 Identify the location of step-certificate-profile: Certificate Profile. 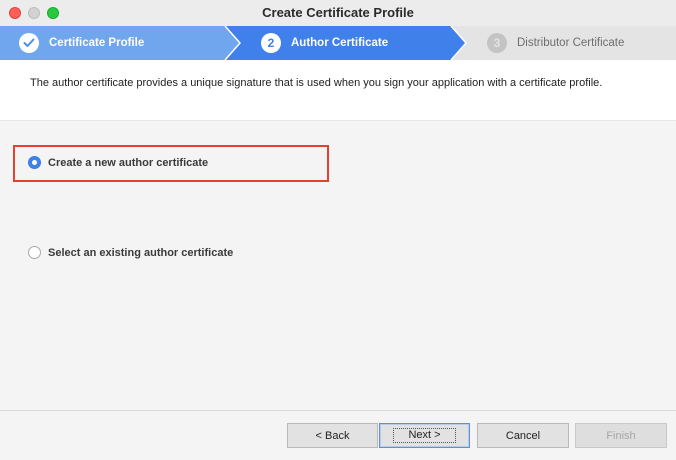
(81, 43).